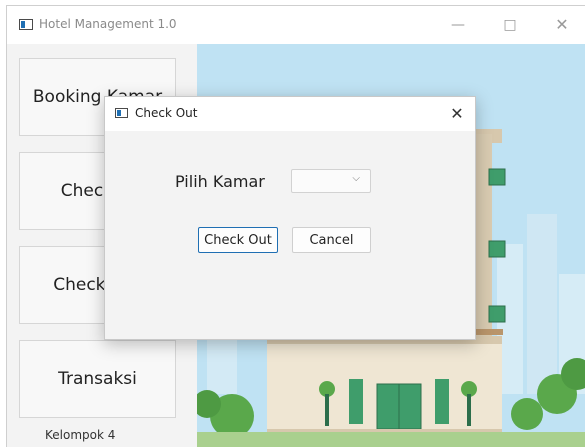 The width and height of the screenshot is (585, 447). Describe the element at coordinates (238, 240) in the screenshot. I see `check-out-confirm-button: Check Out` at that location.